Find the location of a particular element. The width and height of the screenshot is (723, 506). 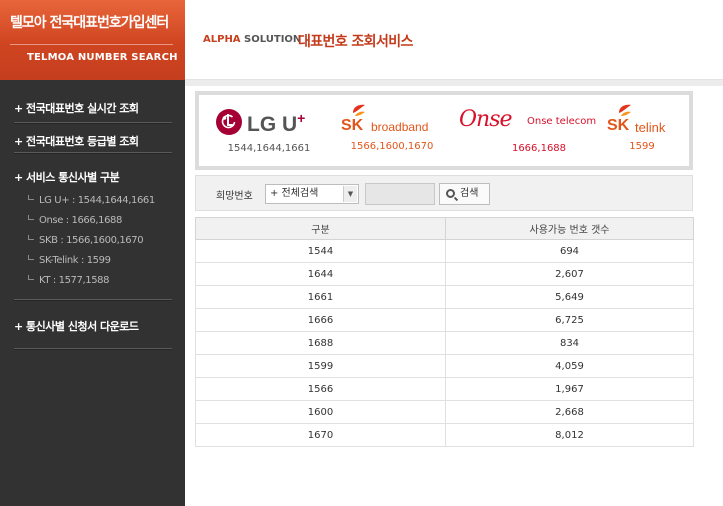

table-row: 1600 2,668 is located at coordinates (444, 412).